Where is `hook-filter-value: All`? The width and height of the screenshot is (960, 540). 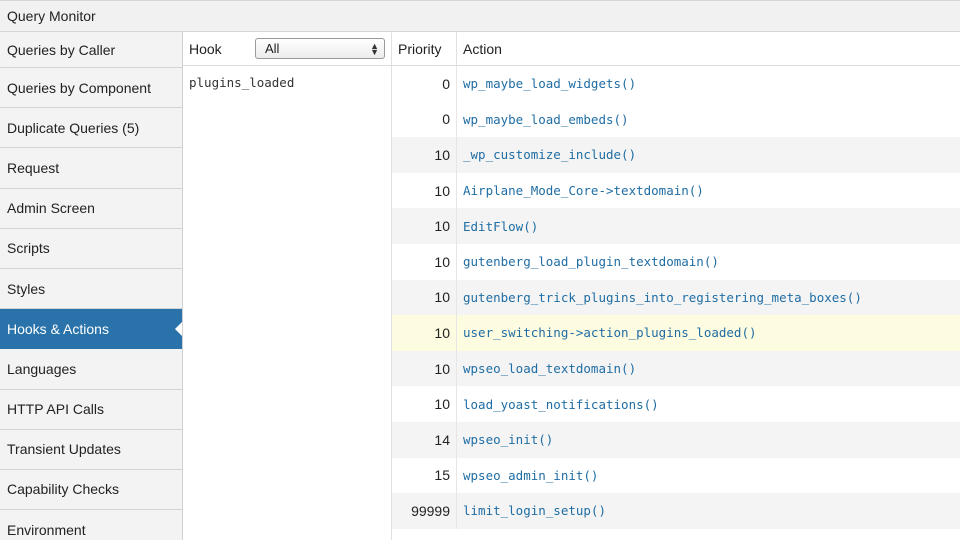 hook-filter-value: All is located at coordinates (272, 48).